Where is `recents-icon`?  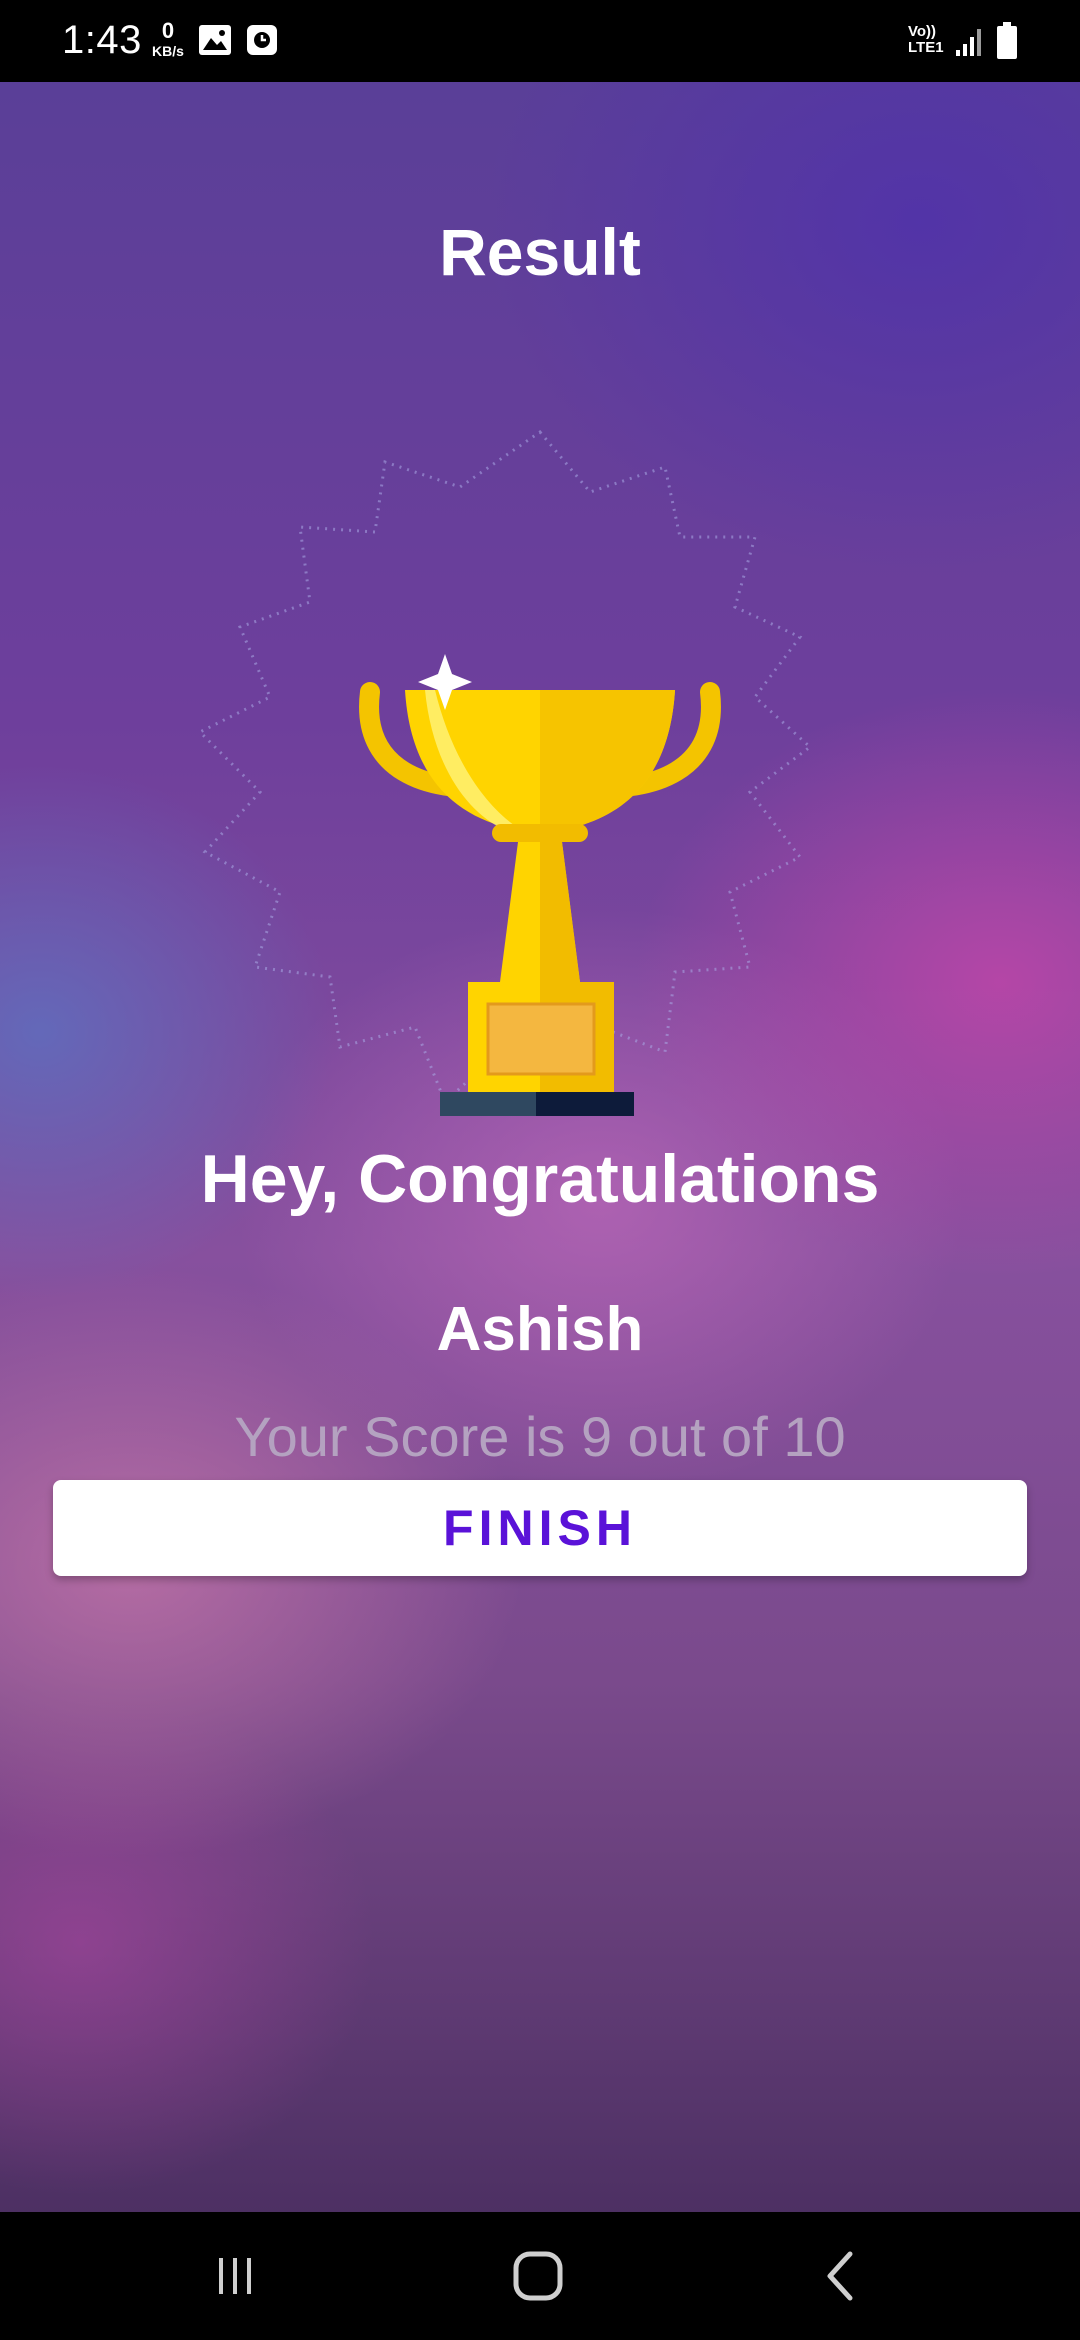 recents-icon is located at coordinates (235, 2276).